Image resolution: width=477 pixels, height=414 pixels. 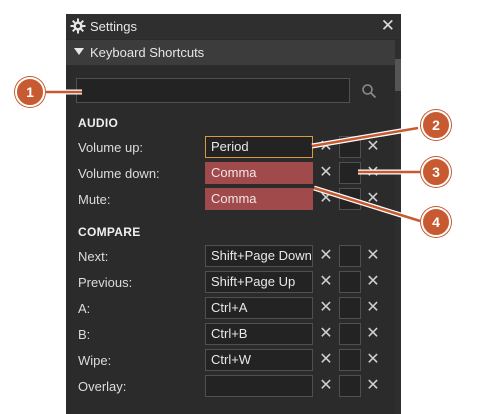 What do you see at coordinates (436, 172) in the screenshot?
I see `callout-badge-3: 3` at bounding box center [436, 172].